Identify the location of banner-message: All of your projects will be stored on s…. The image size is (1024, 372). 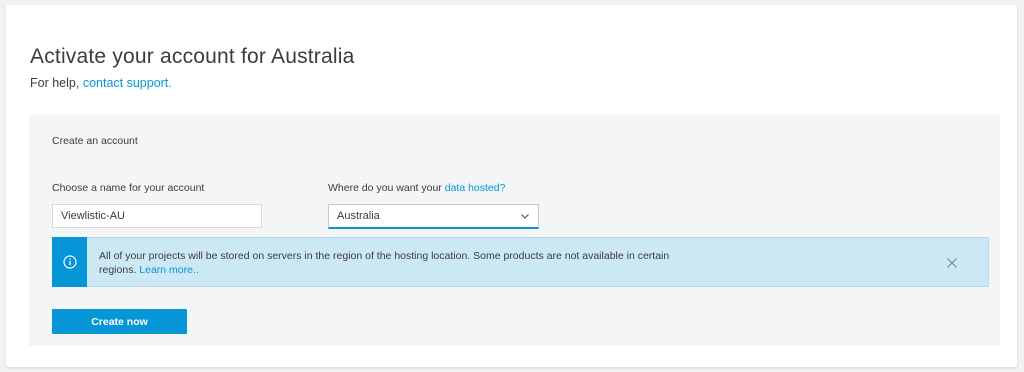
(399, 263).